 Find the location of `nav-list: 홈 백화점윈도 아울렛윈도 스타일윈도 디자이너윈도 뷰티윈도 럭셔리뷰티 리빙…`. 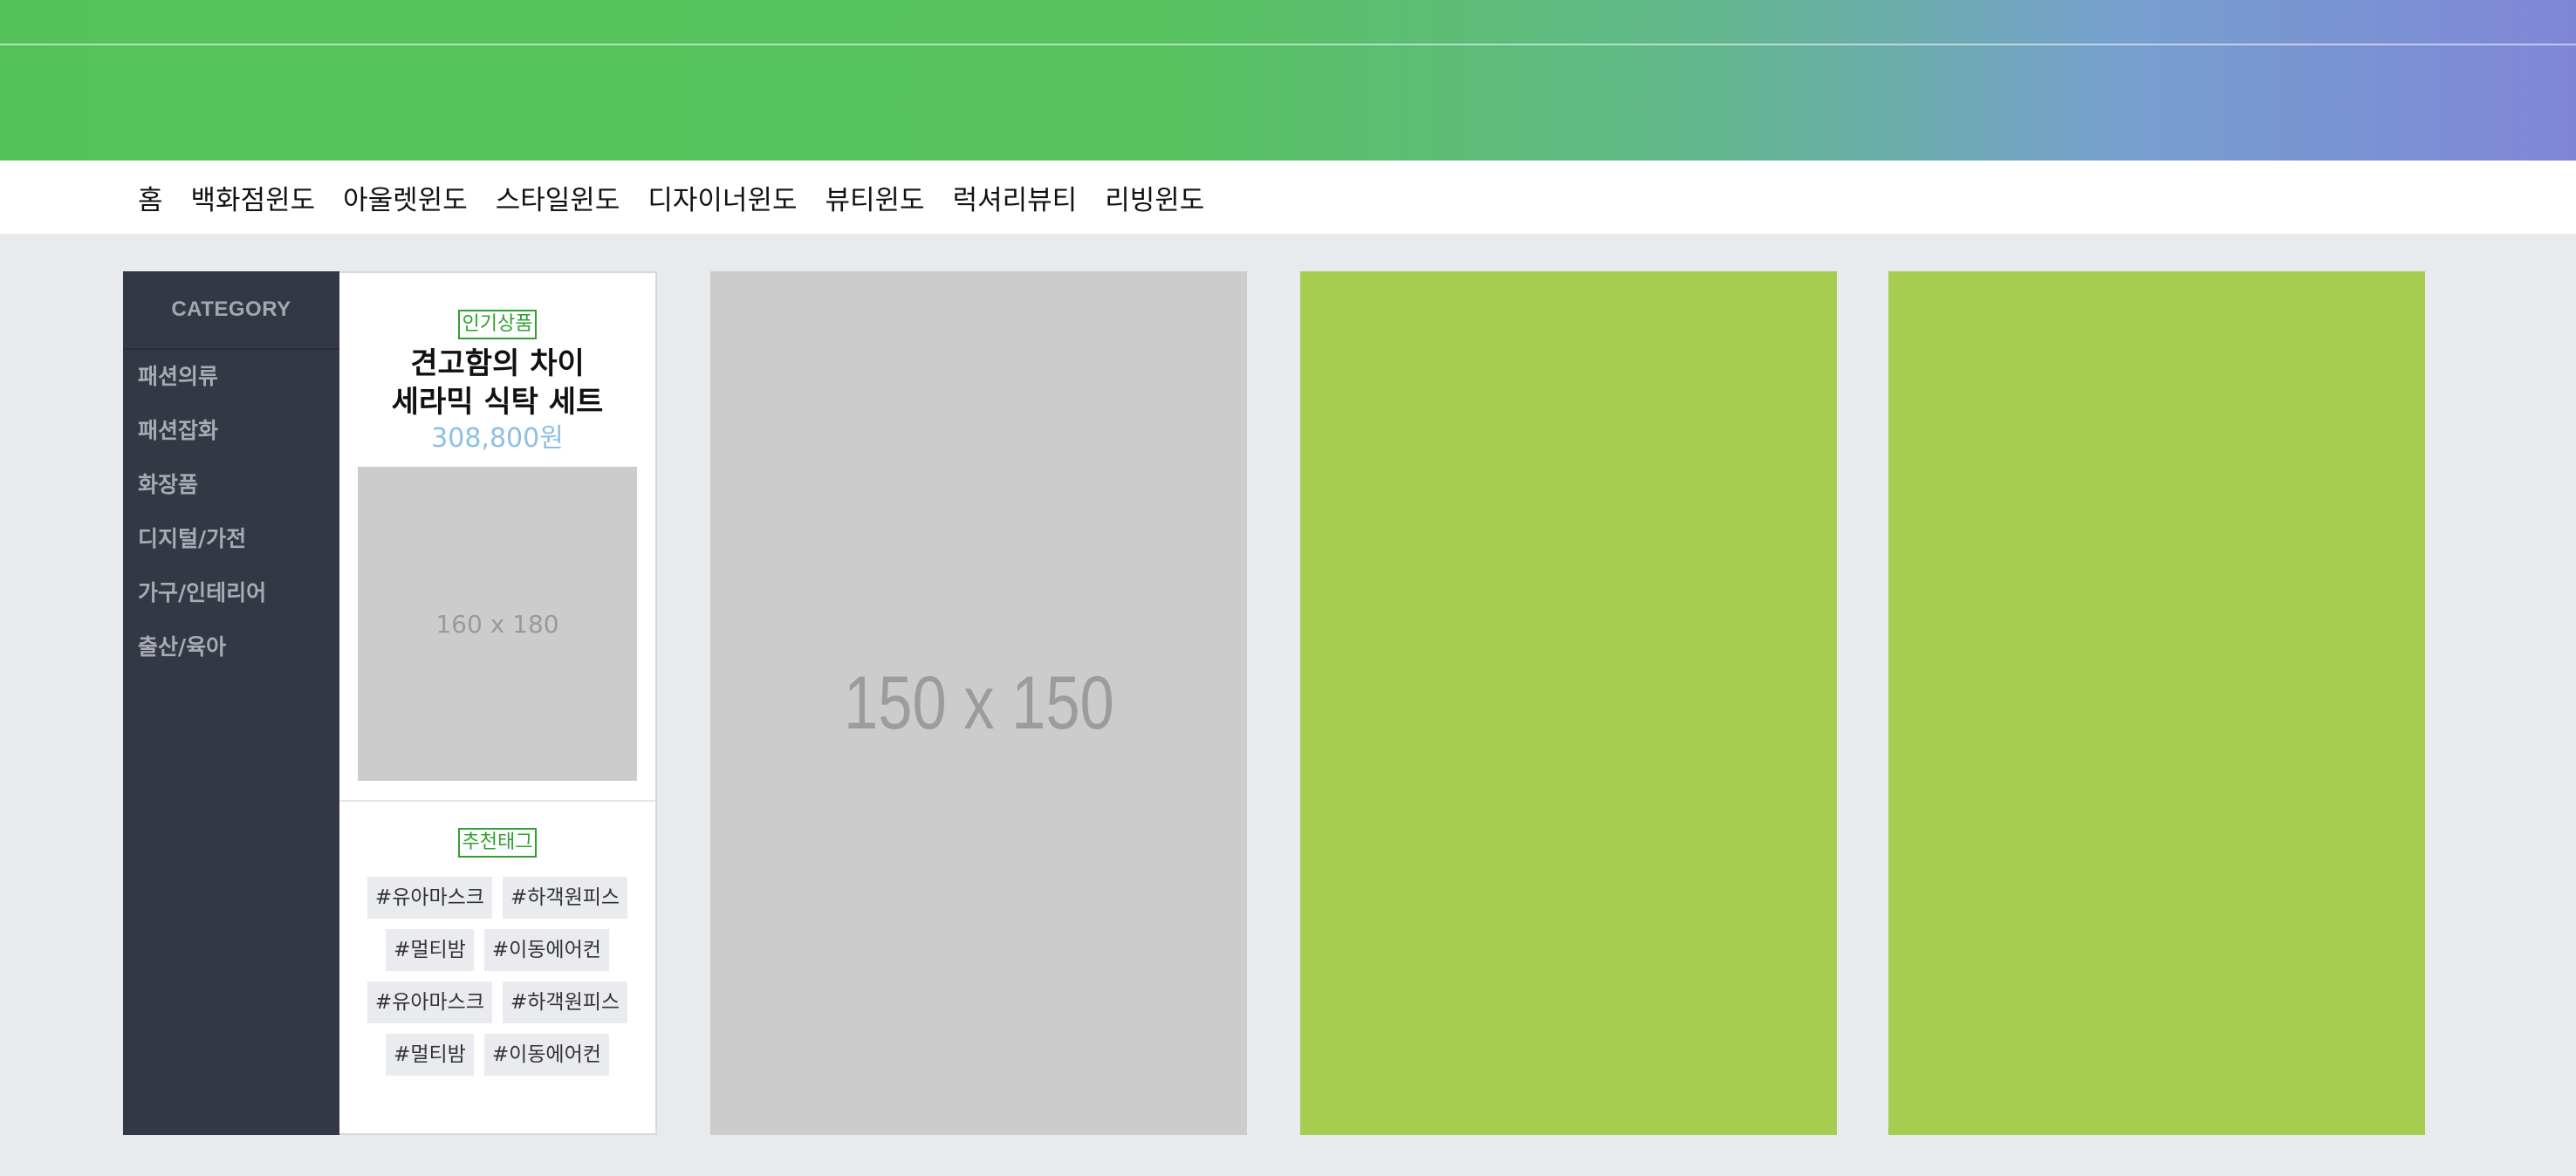

nav-list: 홈 백화점윈도 아울렛윈도 스타일윈도 디자이너윈도 뷰티윈도 럭셔리뷰티 리빙… is located at coordinates (685, 197).